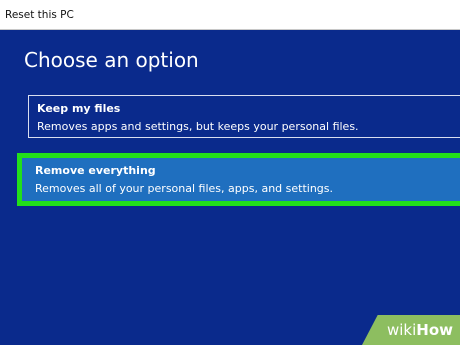 The image size is (460, 345). Describe the element at coordinates (230, 15) in the screenshot. I see `title-bar: Reset this PC` at that location.